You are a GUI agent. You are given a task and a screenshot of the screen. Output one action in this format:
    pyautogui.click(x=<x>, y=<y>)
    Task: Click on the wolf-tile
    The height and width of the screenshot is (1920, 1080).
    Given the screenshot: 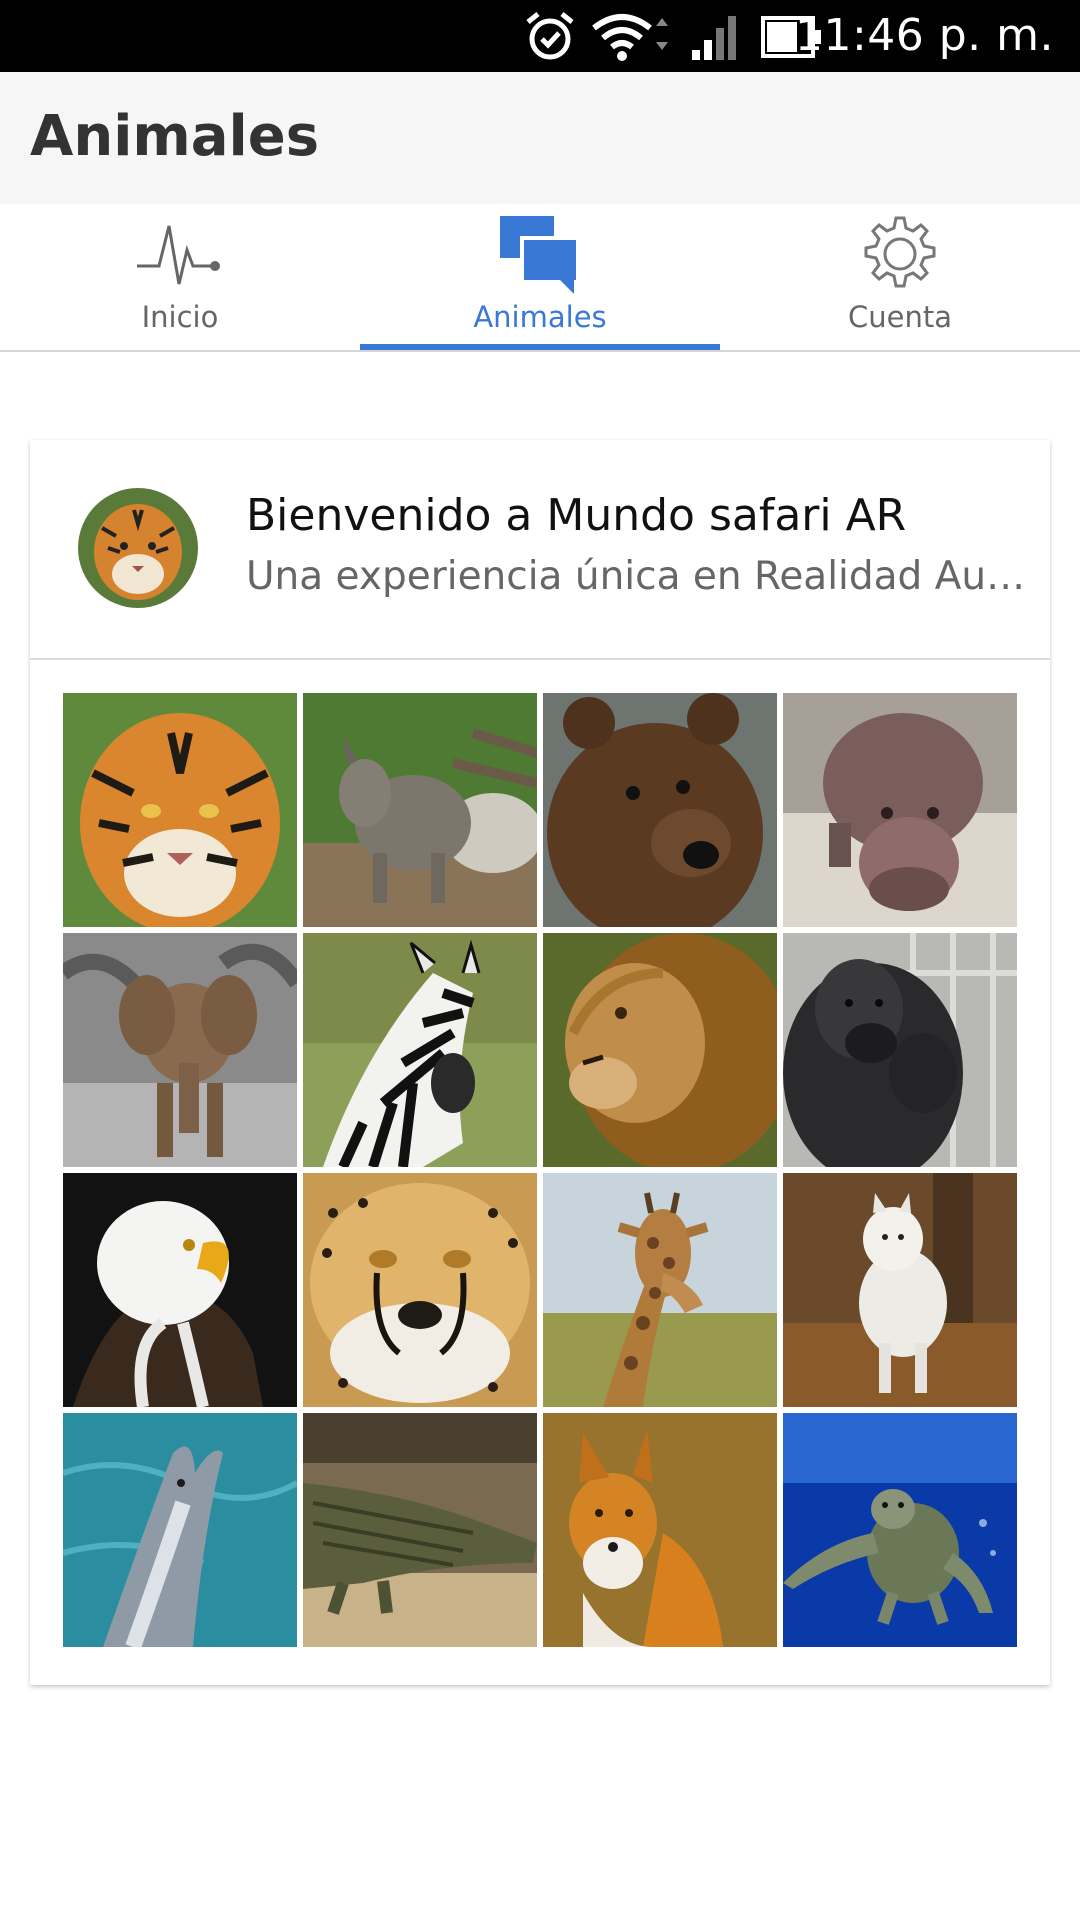 What is the action you would take?
    pyautogui.click(x=900, y=1290)
    